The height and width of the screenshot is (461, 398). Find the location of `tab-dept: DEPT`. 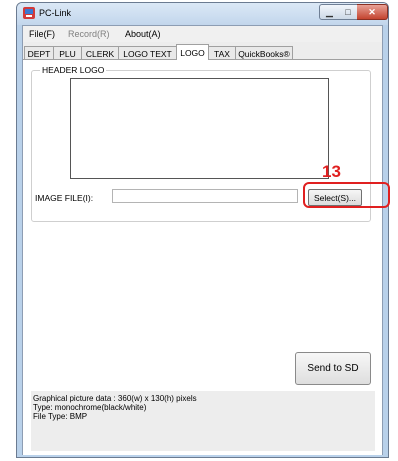

tab-dept: DEPT is located at coordinates (39, 53).